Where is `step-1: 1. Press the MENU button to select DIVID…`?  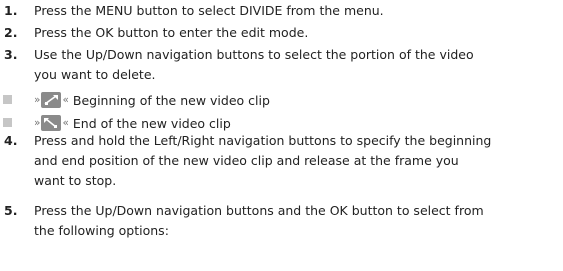 step-1: 1. Press the MENU button to select DIVID… is located at coordinates (281, 11).